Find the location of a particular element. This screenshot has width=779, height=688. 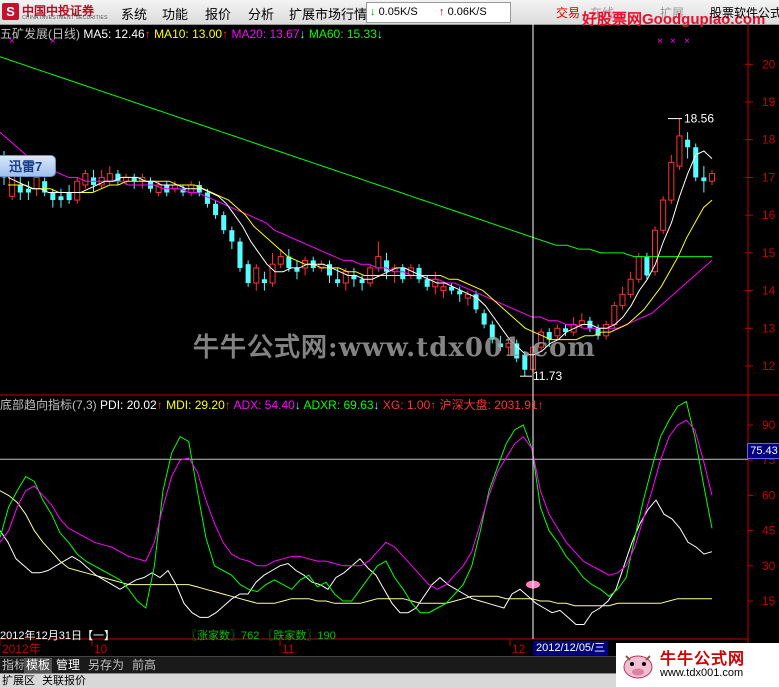

xunlei-float-button: 迅雷7 is located at coordinates (28, 166).